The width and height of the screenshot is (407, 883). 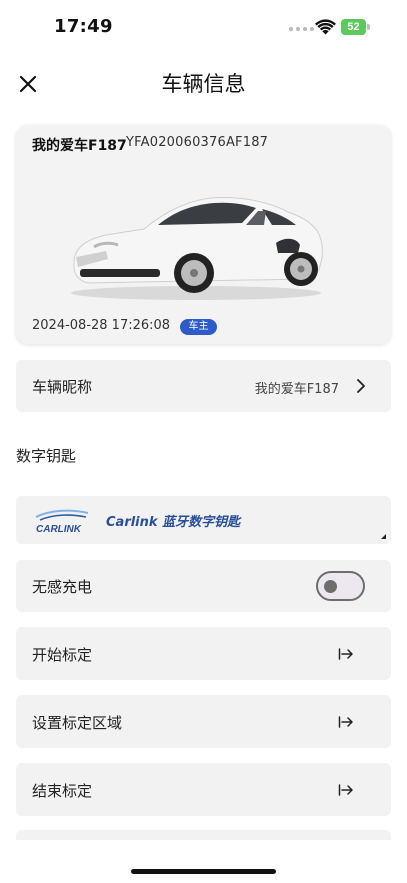 I want to click on toggle-knob, so click(x=330, y=586).